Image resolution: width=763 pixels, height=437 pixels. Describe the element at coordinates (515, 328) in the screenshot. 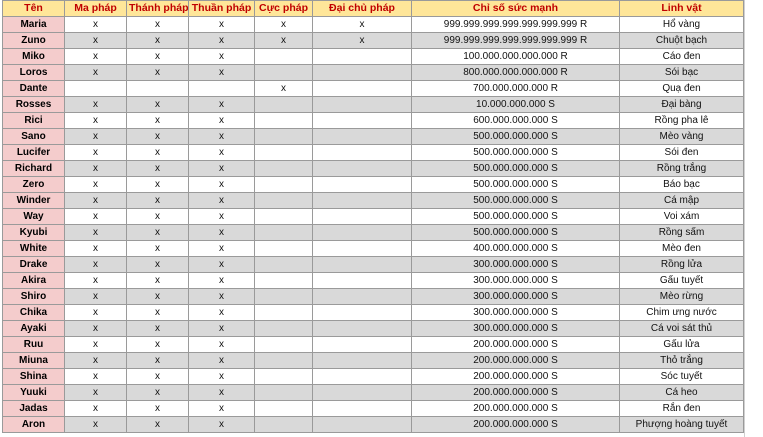

I see `cell-power: 300.000.000.000 S` at that location.